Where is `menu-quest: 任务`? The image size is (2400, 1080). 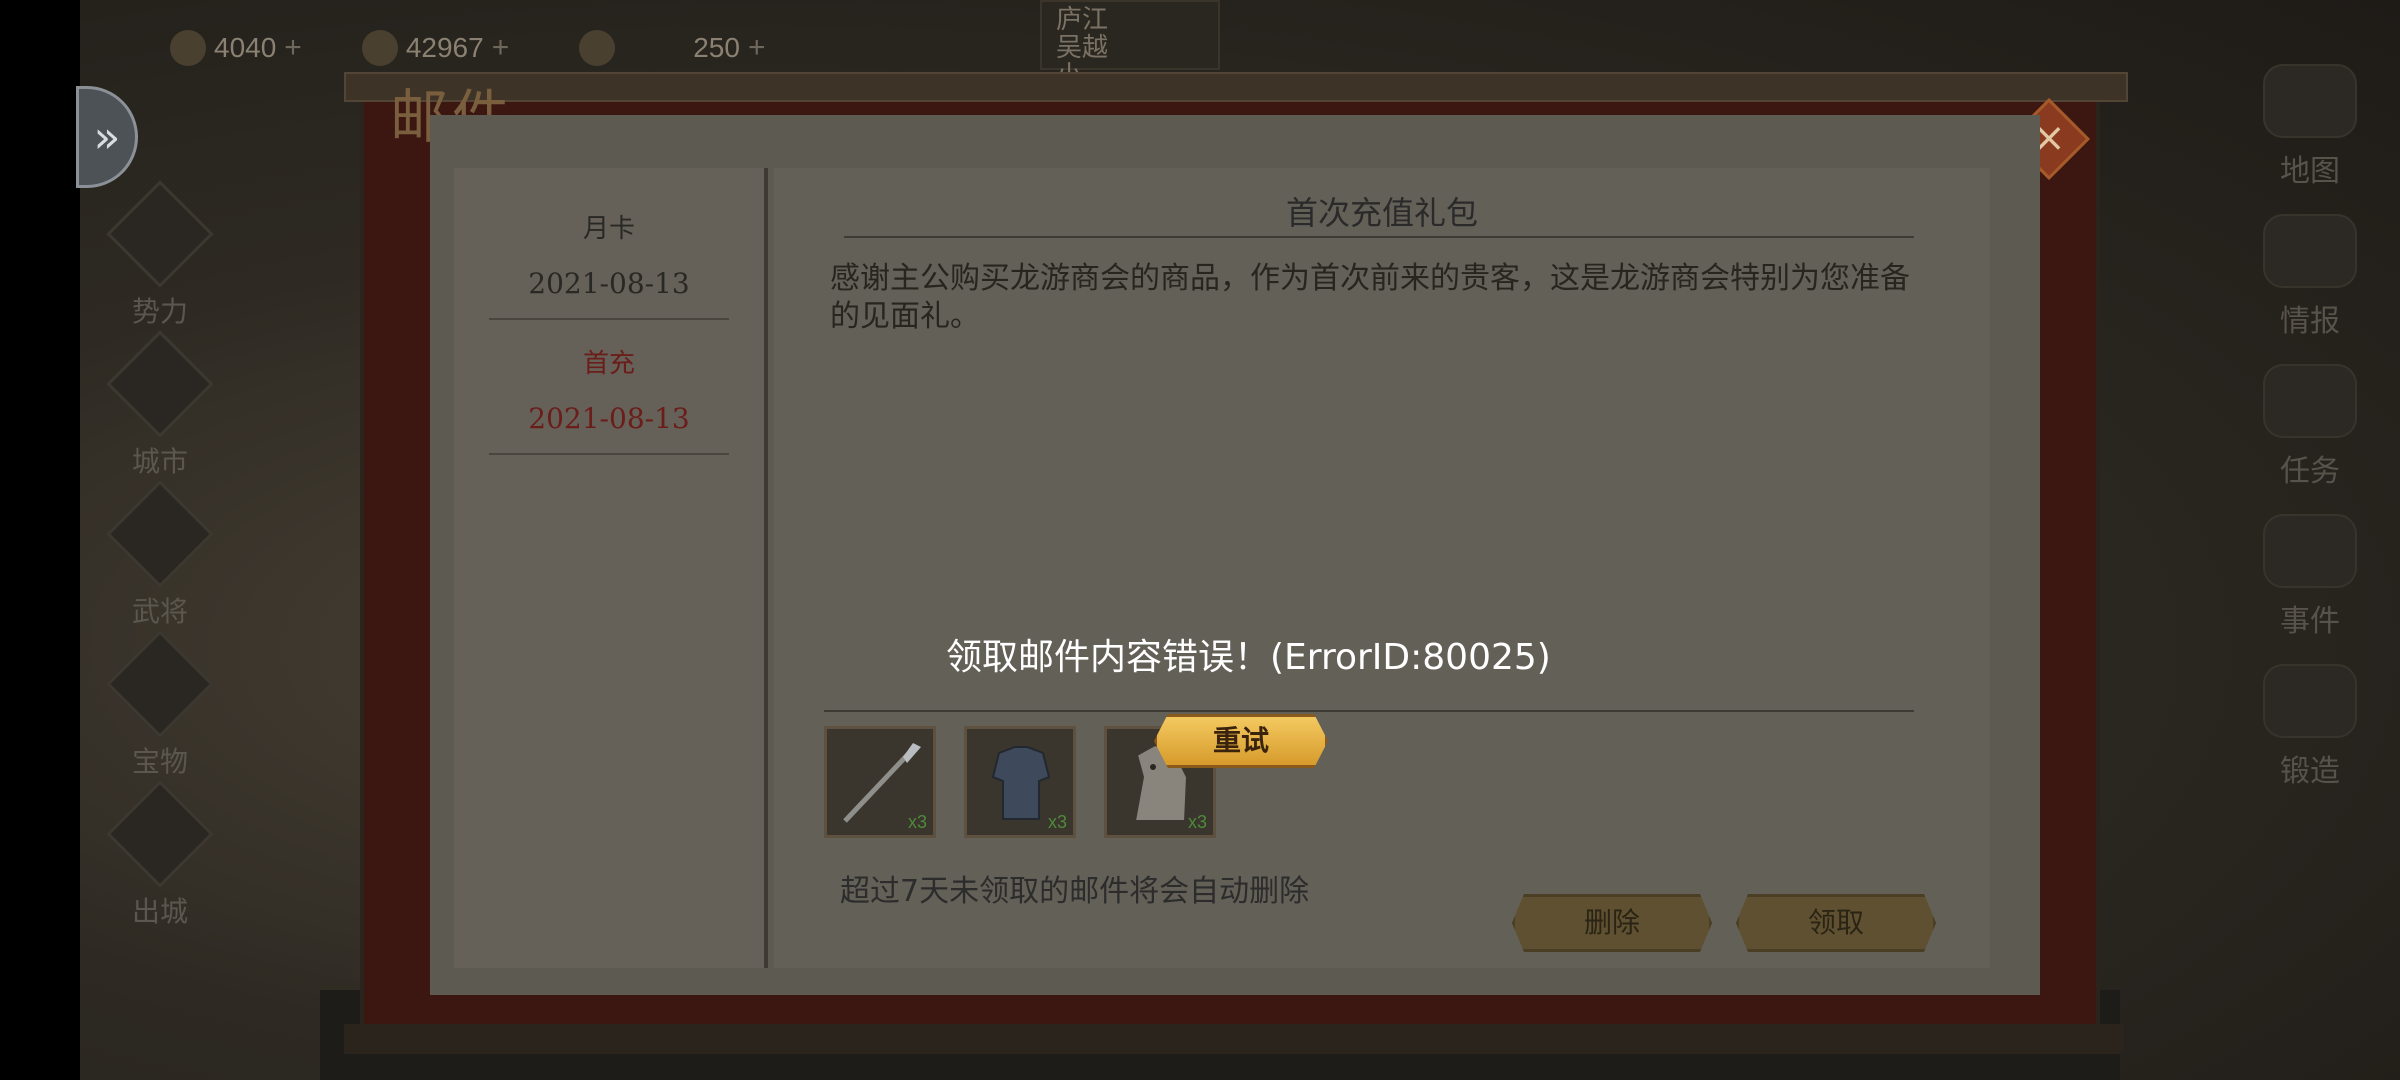 menu-quest: 任务 is located at coordinates (2310, 415).